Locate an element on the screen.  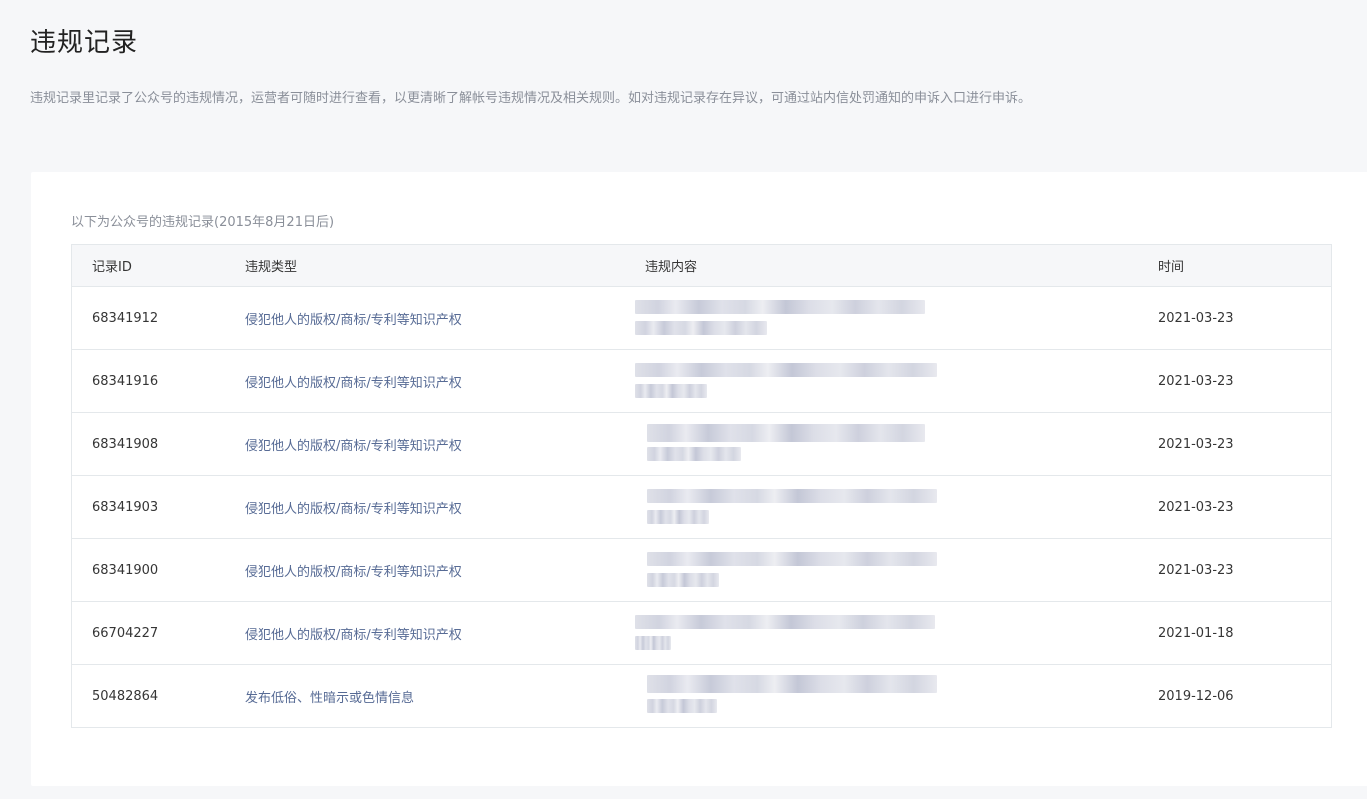
table-row: 68341900 侵犯他人的版权/商标/专利等知识产权 2021-03-23 is located at coordinates (701, 570).